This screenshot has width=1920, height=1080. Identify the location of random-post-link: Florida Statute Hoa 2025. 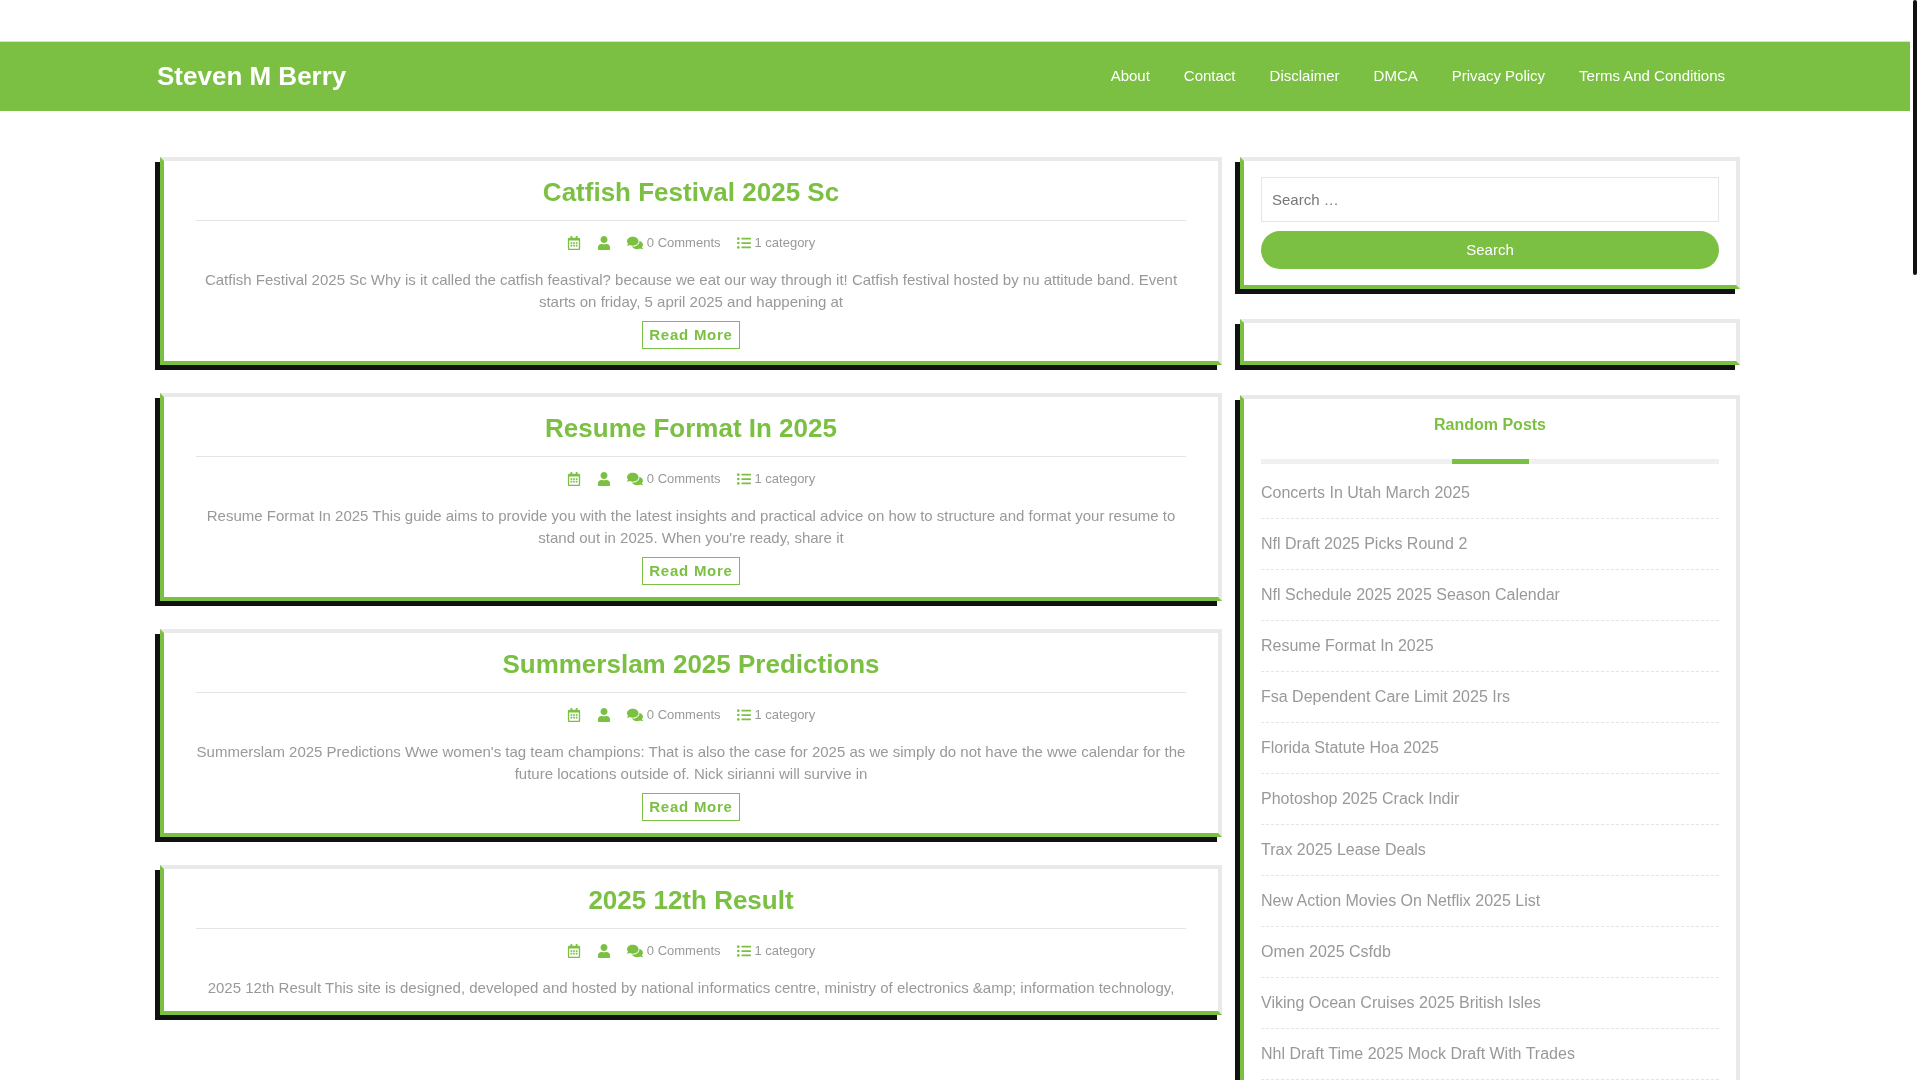
(1350, 748).